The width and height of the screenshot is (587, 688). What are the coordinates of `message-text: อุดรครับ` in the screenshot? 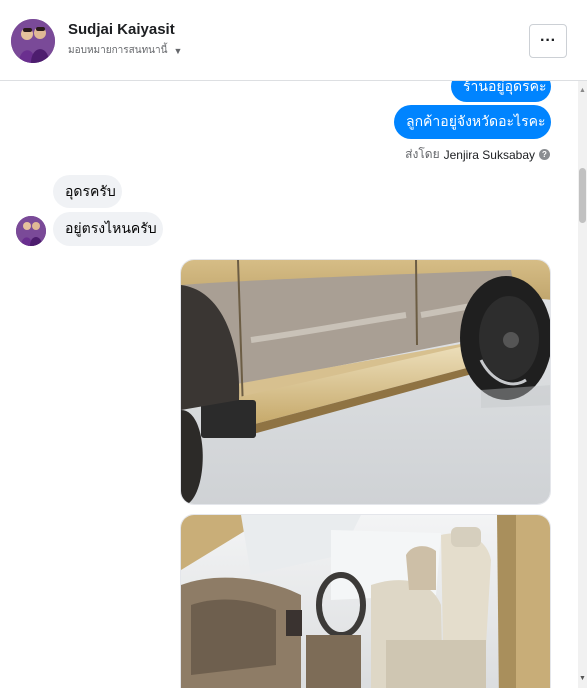 It's located at (90, 190).